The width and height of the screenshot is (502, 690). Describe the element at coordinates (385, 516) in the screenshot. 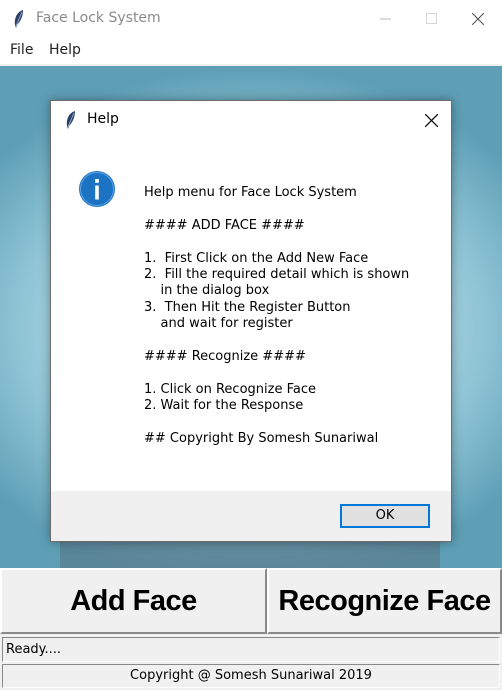

I see `ok-button: OK` at that location.